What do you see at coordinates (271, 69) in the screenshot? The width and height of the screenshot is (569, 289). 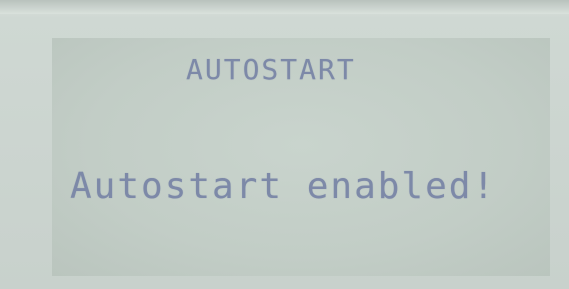 I see `screen-title: AUTOSTART` at bounding box center [271, 69].